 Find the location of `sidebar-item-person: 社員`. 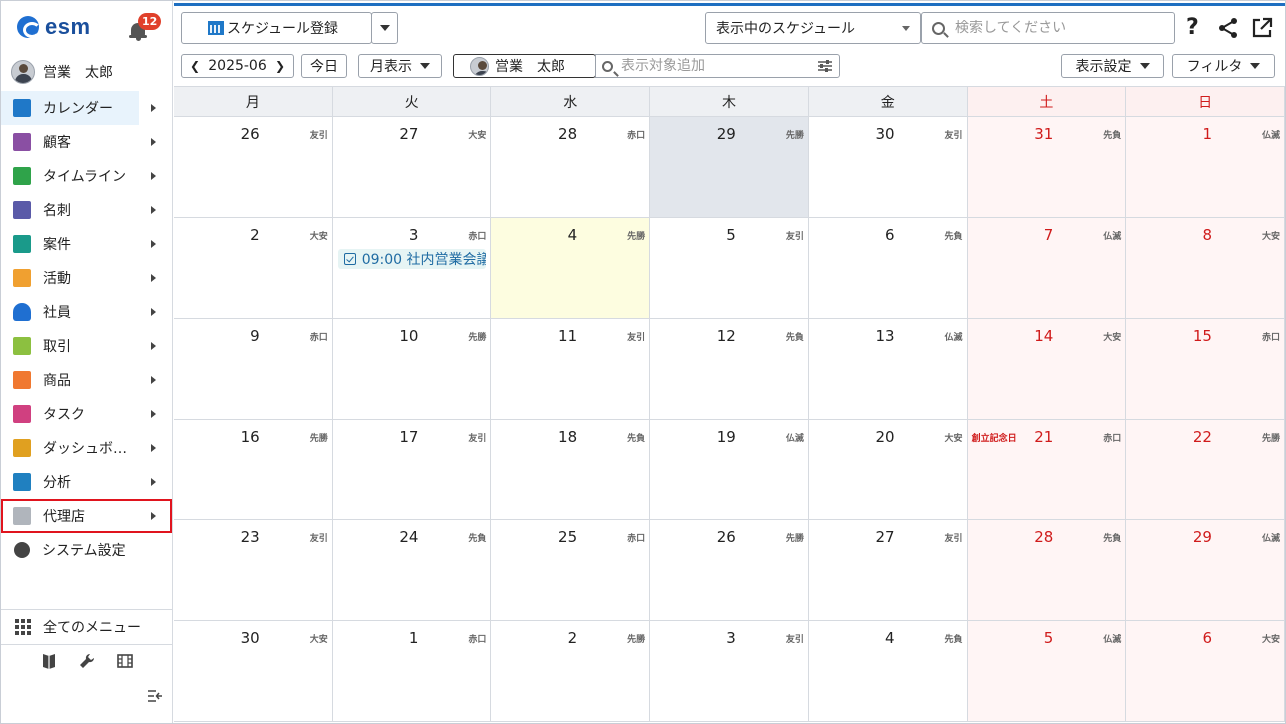

sidebar-item-person: 社員 is located at coordinates (86, 312).